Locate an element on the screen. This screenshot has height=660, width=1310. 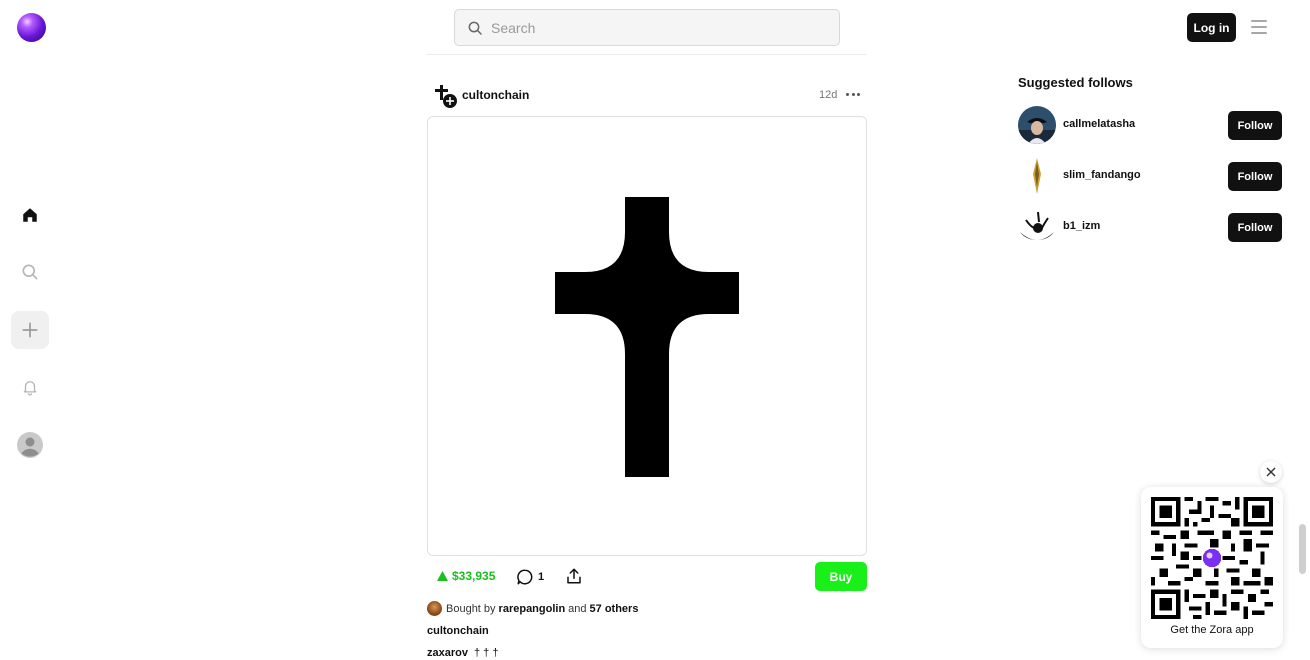
share-button is located at coordinates (574, 578).